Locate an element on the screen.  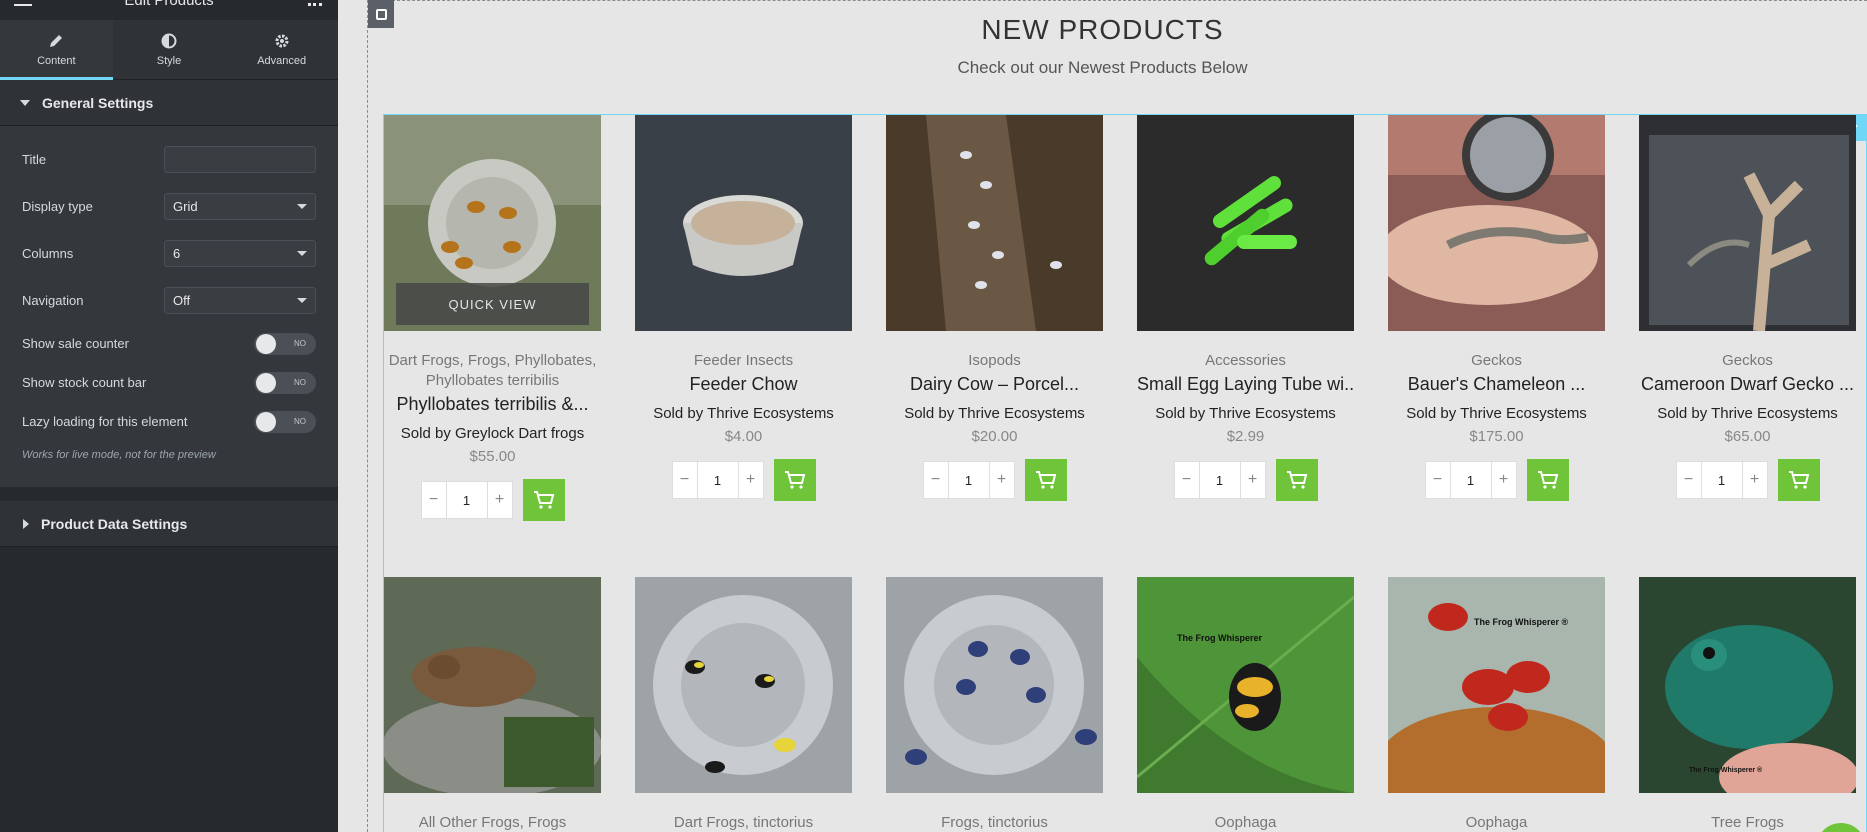
lazy-loading-toggle: NO is located at coordinates (285, 421).